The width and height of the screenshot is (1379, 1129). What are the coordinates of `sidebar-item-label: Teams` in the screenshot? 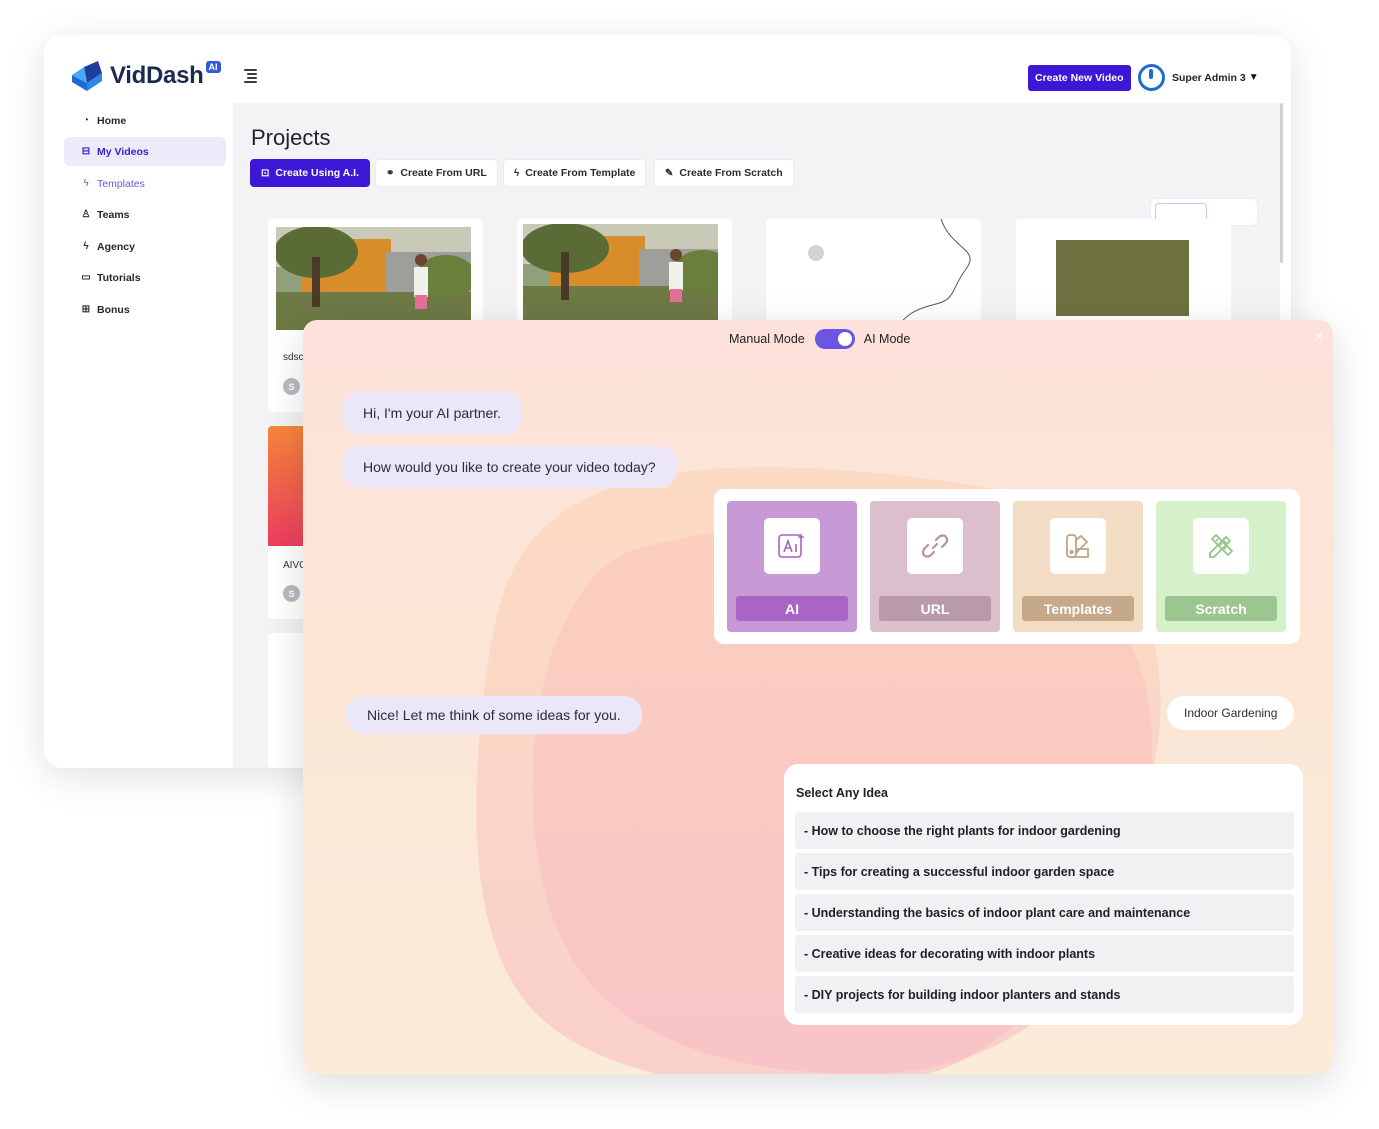 It's located at (113, 214).